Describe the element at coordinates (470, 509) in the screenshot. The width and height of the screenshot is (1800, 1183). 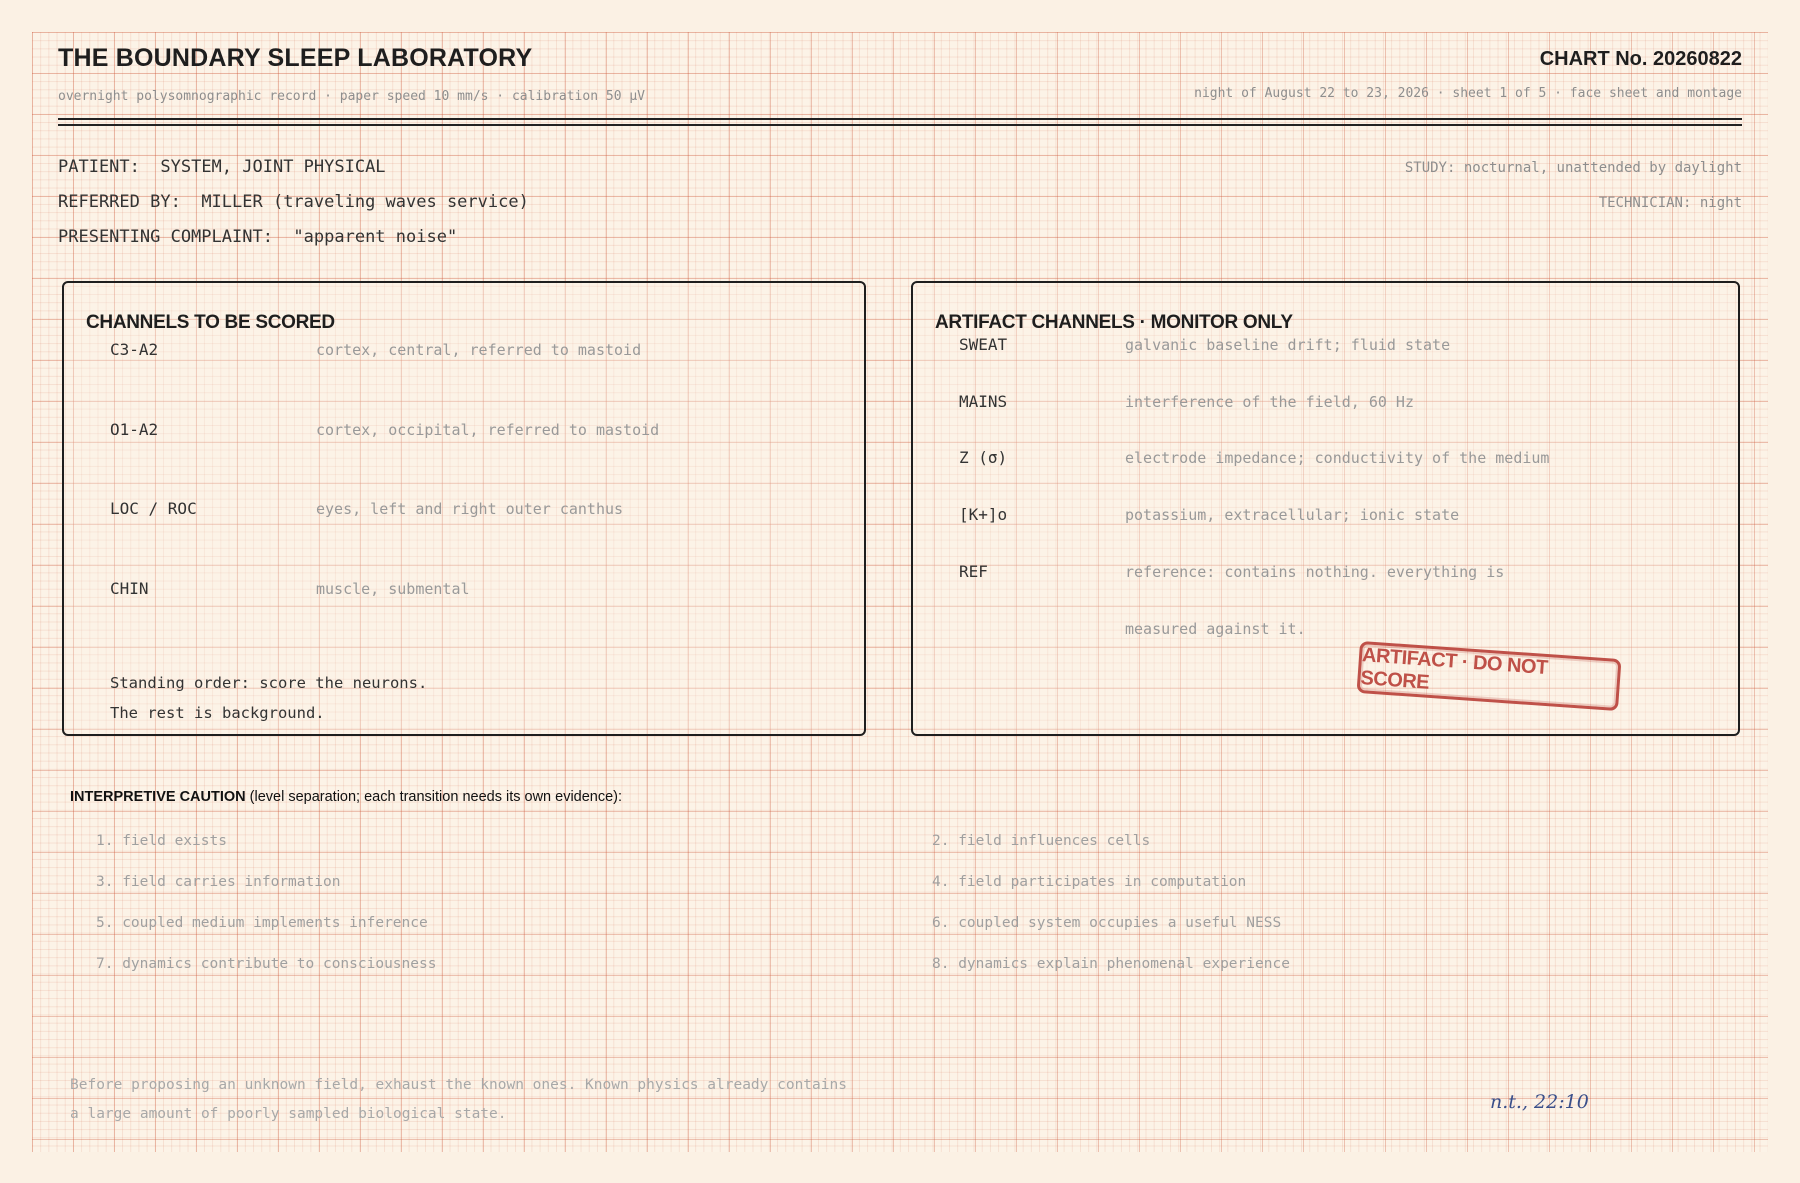
I see `channel-desc: eyes, left and right outer canthus` at that location.